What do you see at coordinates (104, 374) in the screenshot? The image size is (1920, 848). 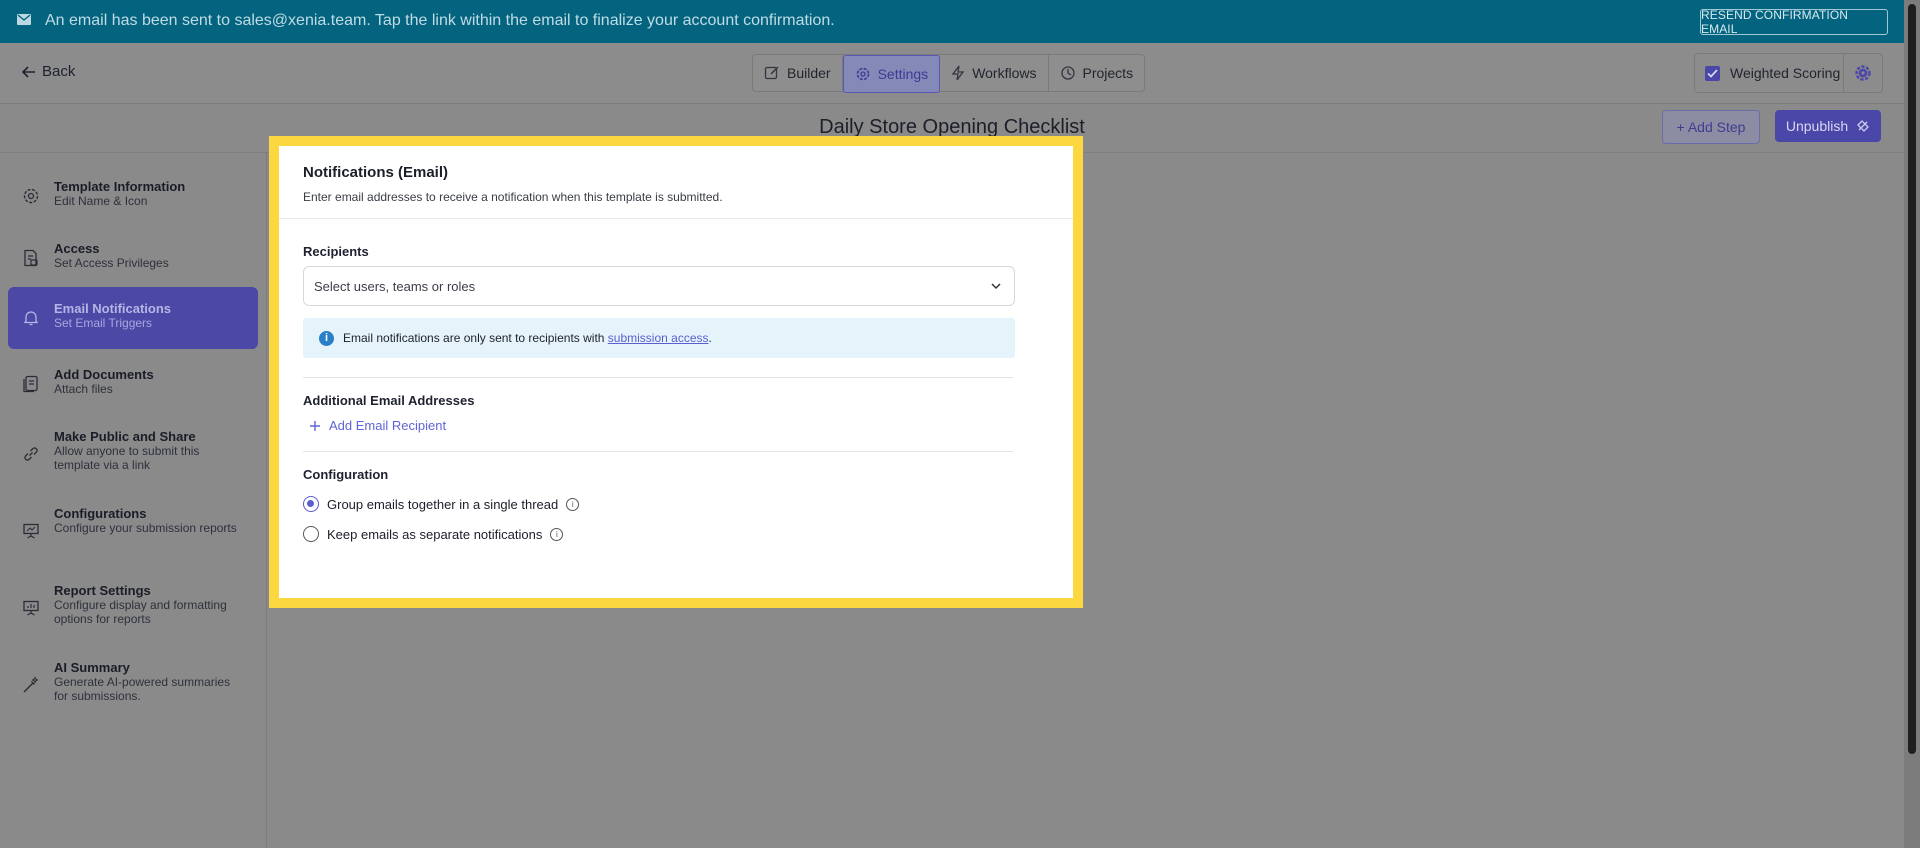 I see `sidebar-item-title: Add Documents` at bounding box center [104, 374].